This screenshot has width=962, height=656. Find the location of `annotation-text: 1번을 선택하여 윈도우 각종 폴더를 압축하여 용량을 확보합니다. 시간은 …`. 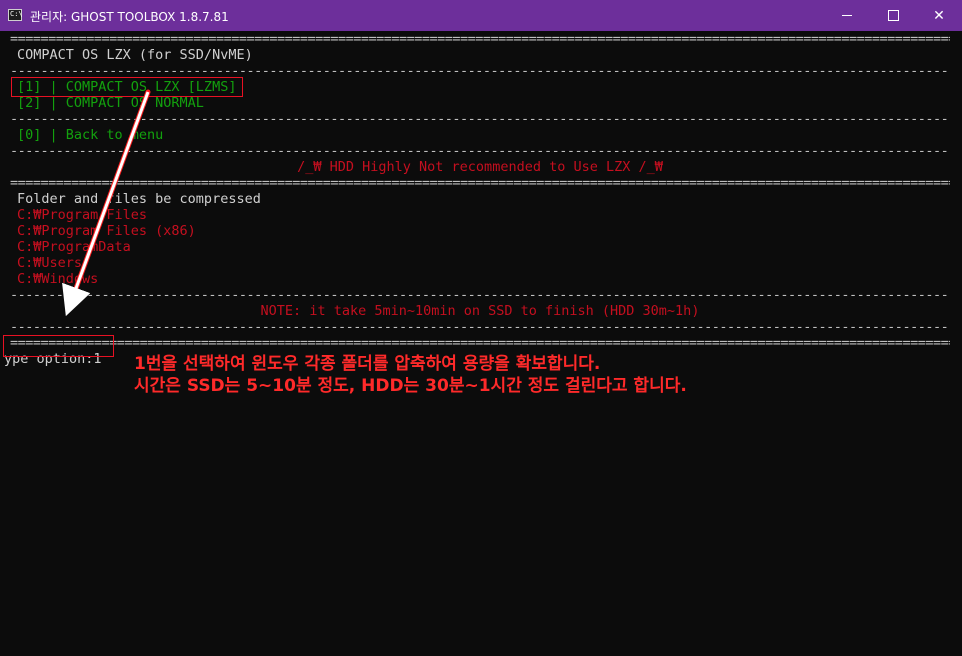

annotation-text: 1번을 선택하여 윈도우 각종 폴더를 압축하여 용량을 확보합니다. 시간은 … is located at coordinates (410, 375).